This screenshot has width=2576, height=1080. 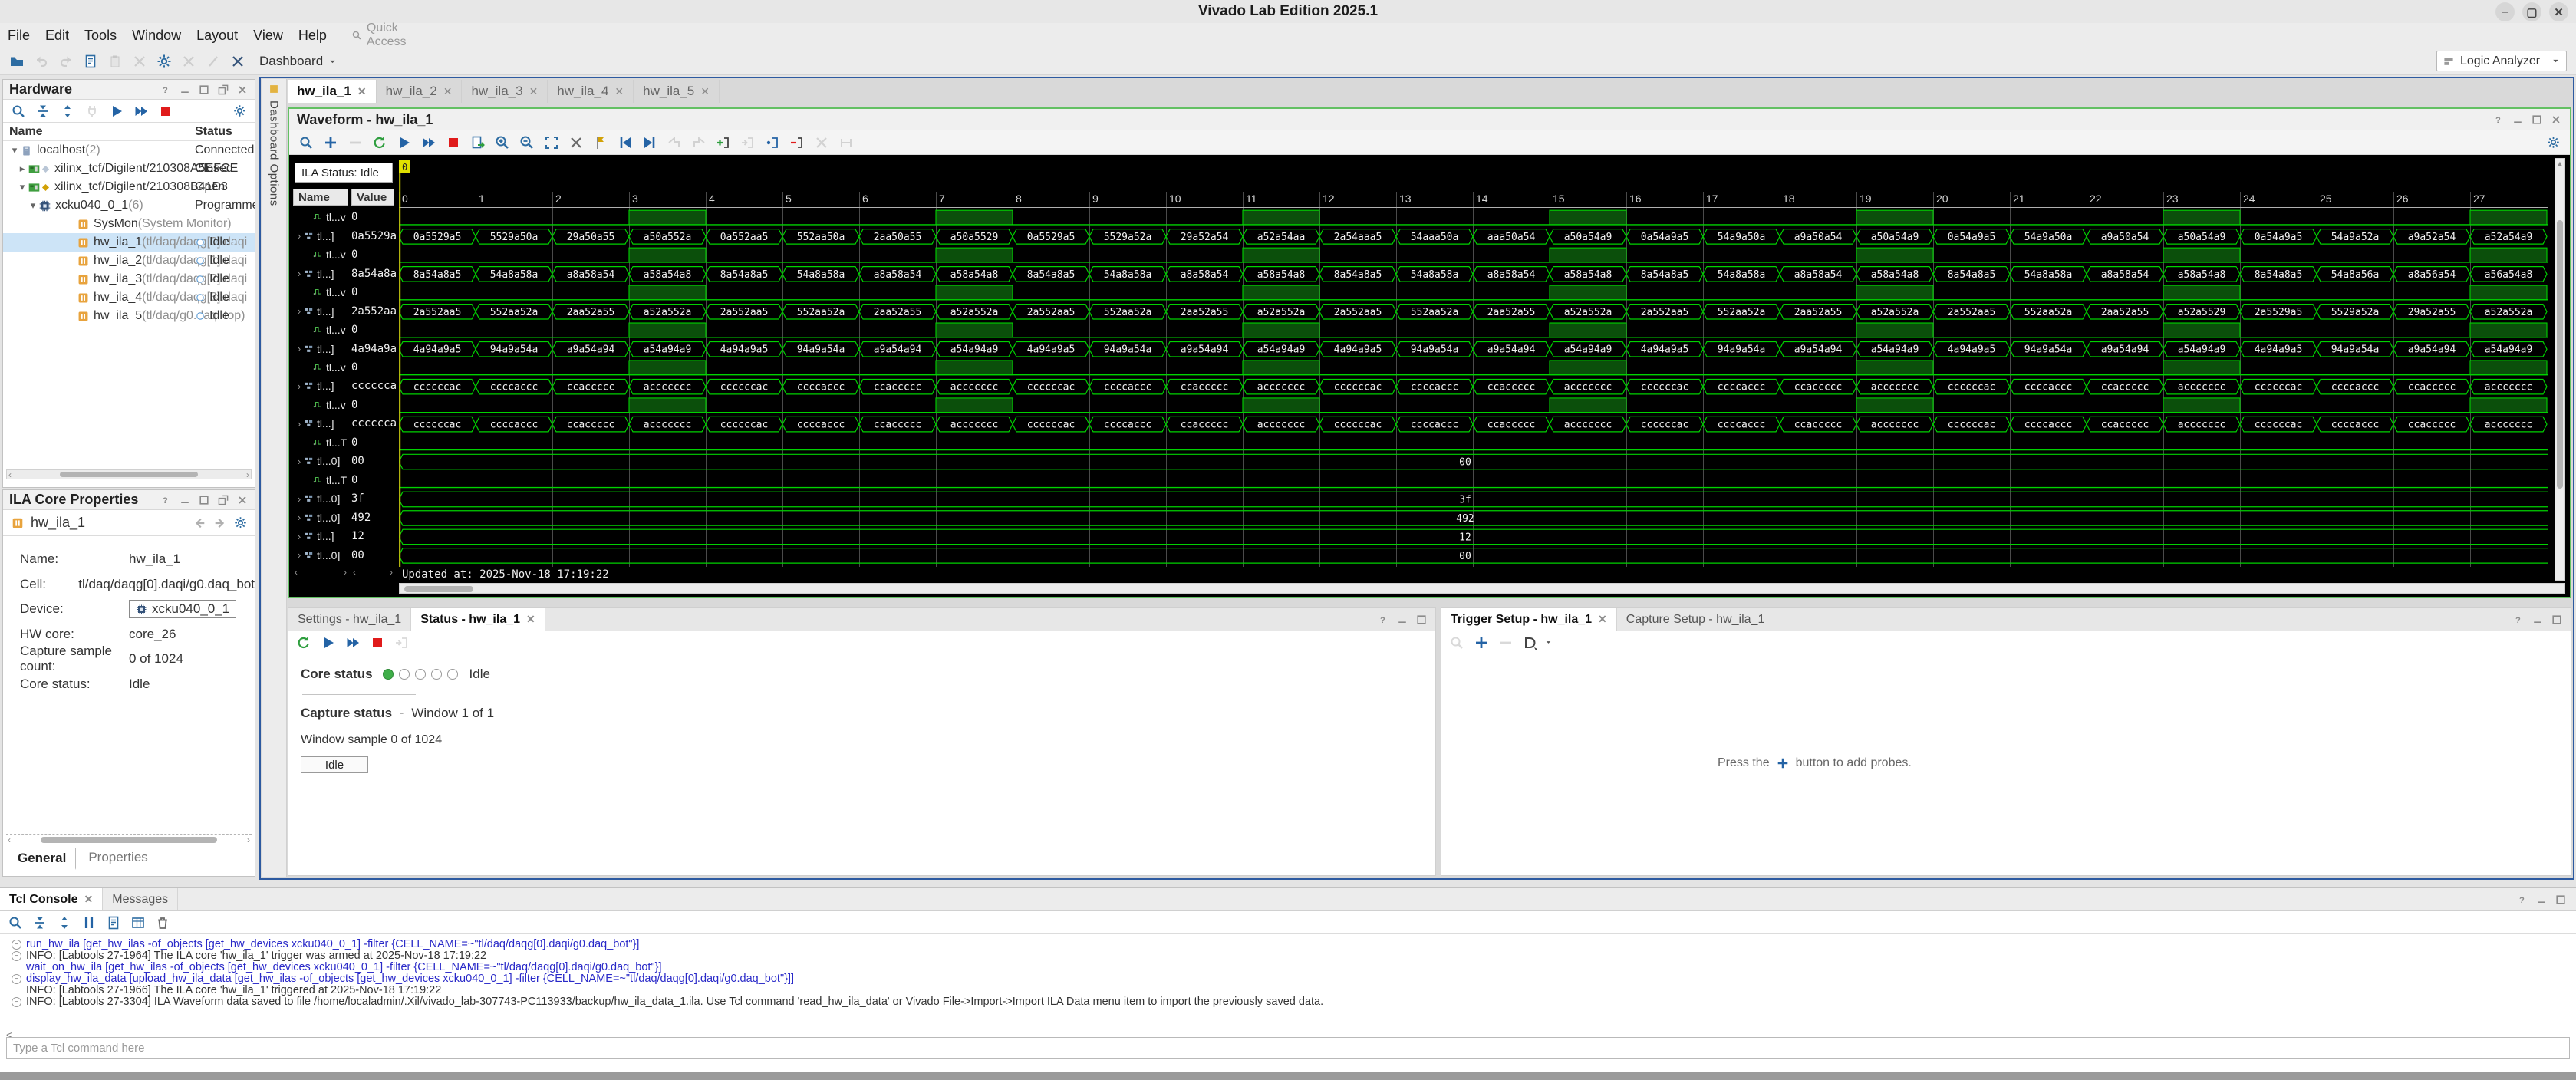 I want to click on next-transition-icon, so click(x=699, y=143).